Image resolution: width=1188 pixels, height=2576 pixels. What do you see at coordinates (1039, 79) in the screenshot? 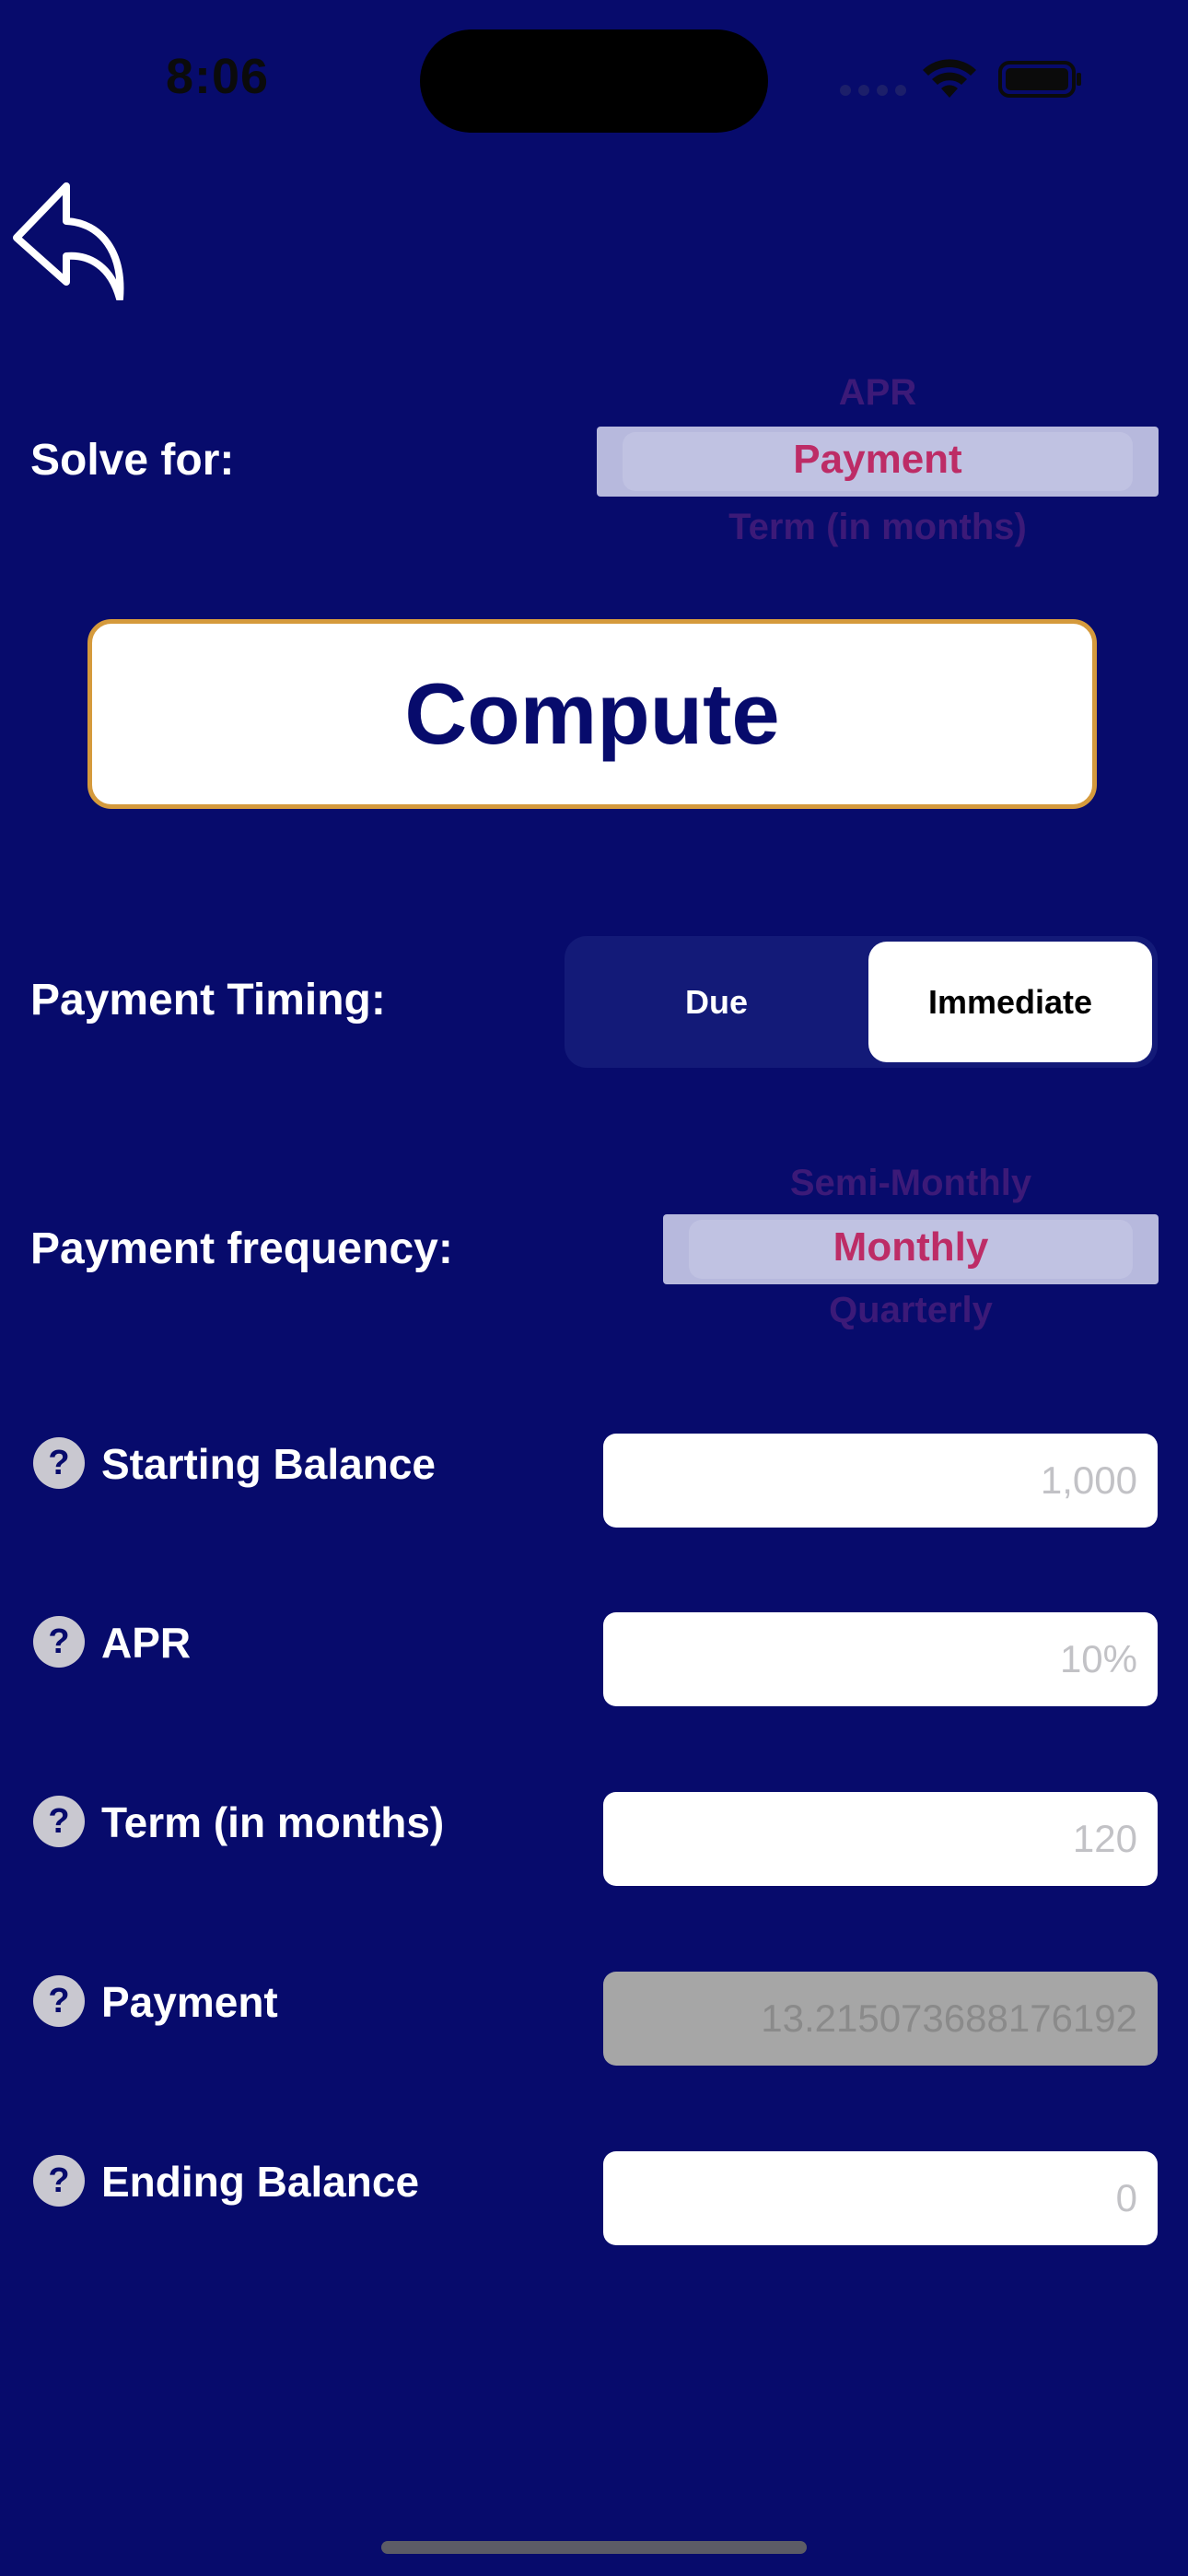
I see `battery-icon` at bounding box center [1039, 79].